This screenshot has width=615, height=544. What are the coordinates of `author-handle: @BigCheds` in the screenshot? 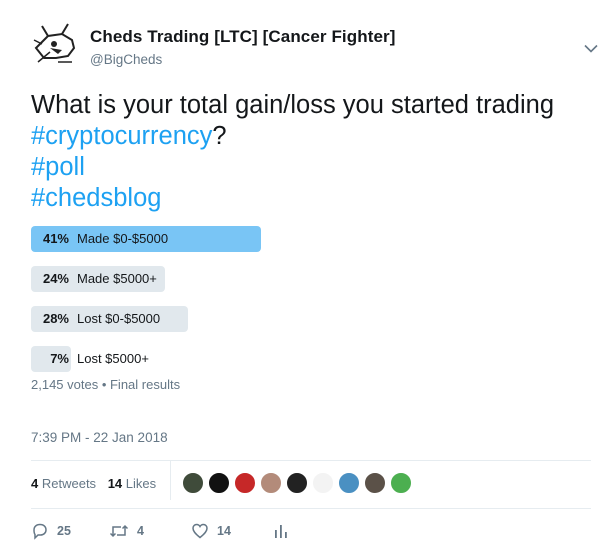 It's located at (243, 59).